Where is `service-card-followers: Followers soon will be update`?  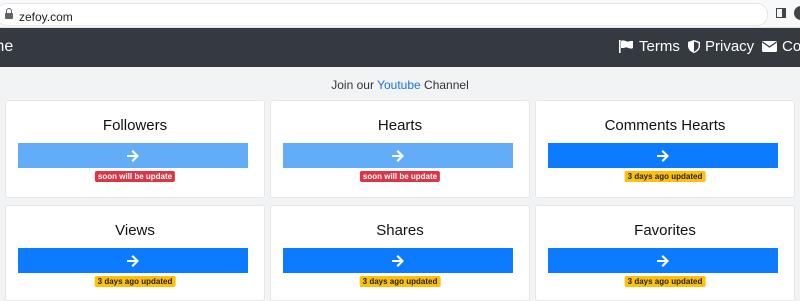 service-card-followers: Followers soon will be update is located at coordinates (135, 149).